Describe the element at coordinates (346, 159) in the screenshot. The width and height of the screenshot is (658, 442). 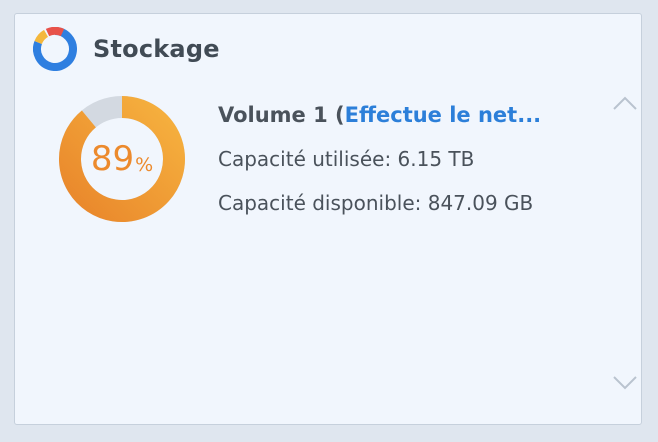
I see `used-capacity: Capacité utilisée: 6.15 TB` at that location.